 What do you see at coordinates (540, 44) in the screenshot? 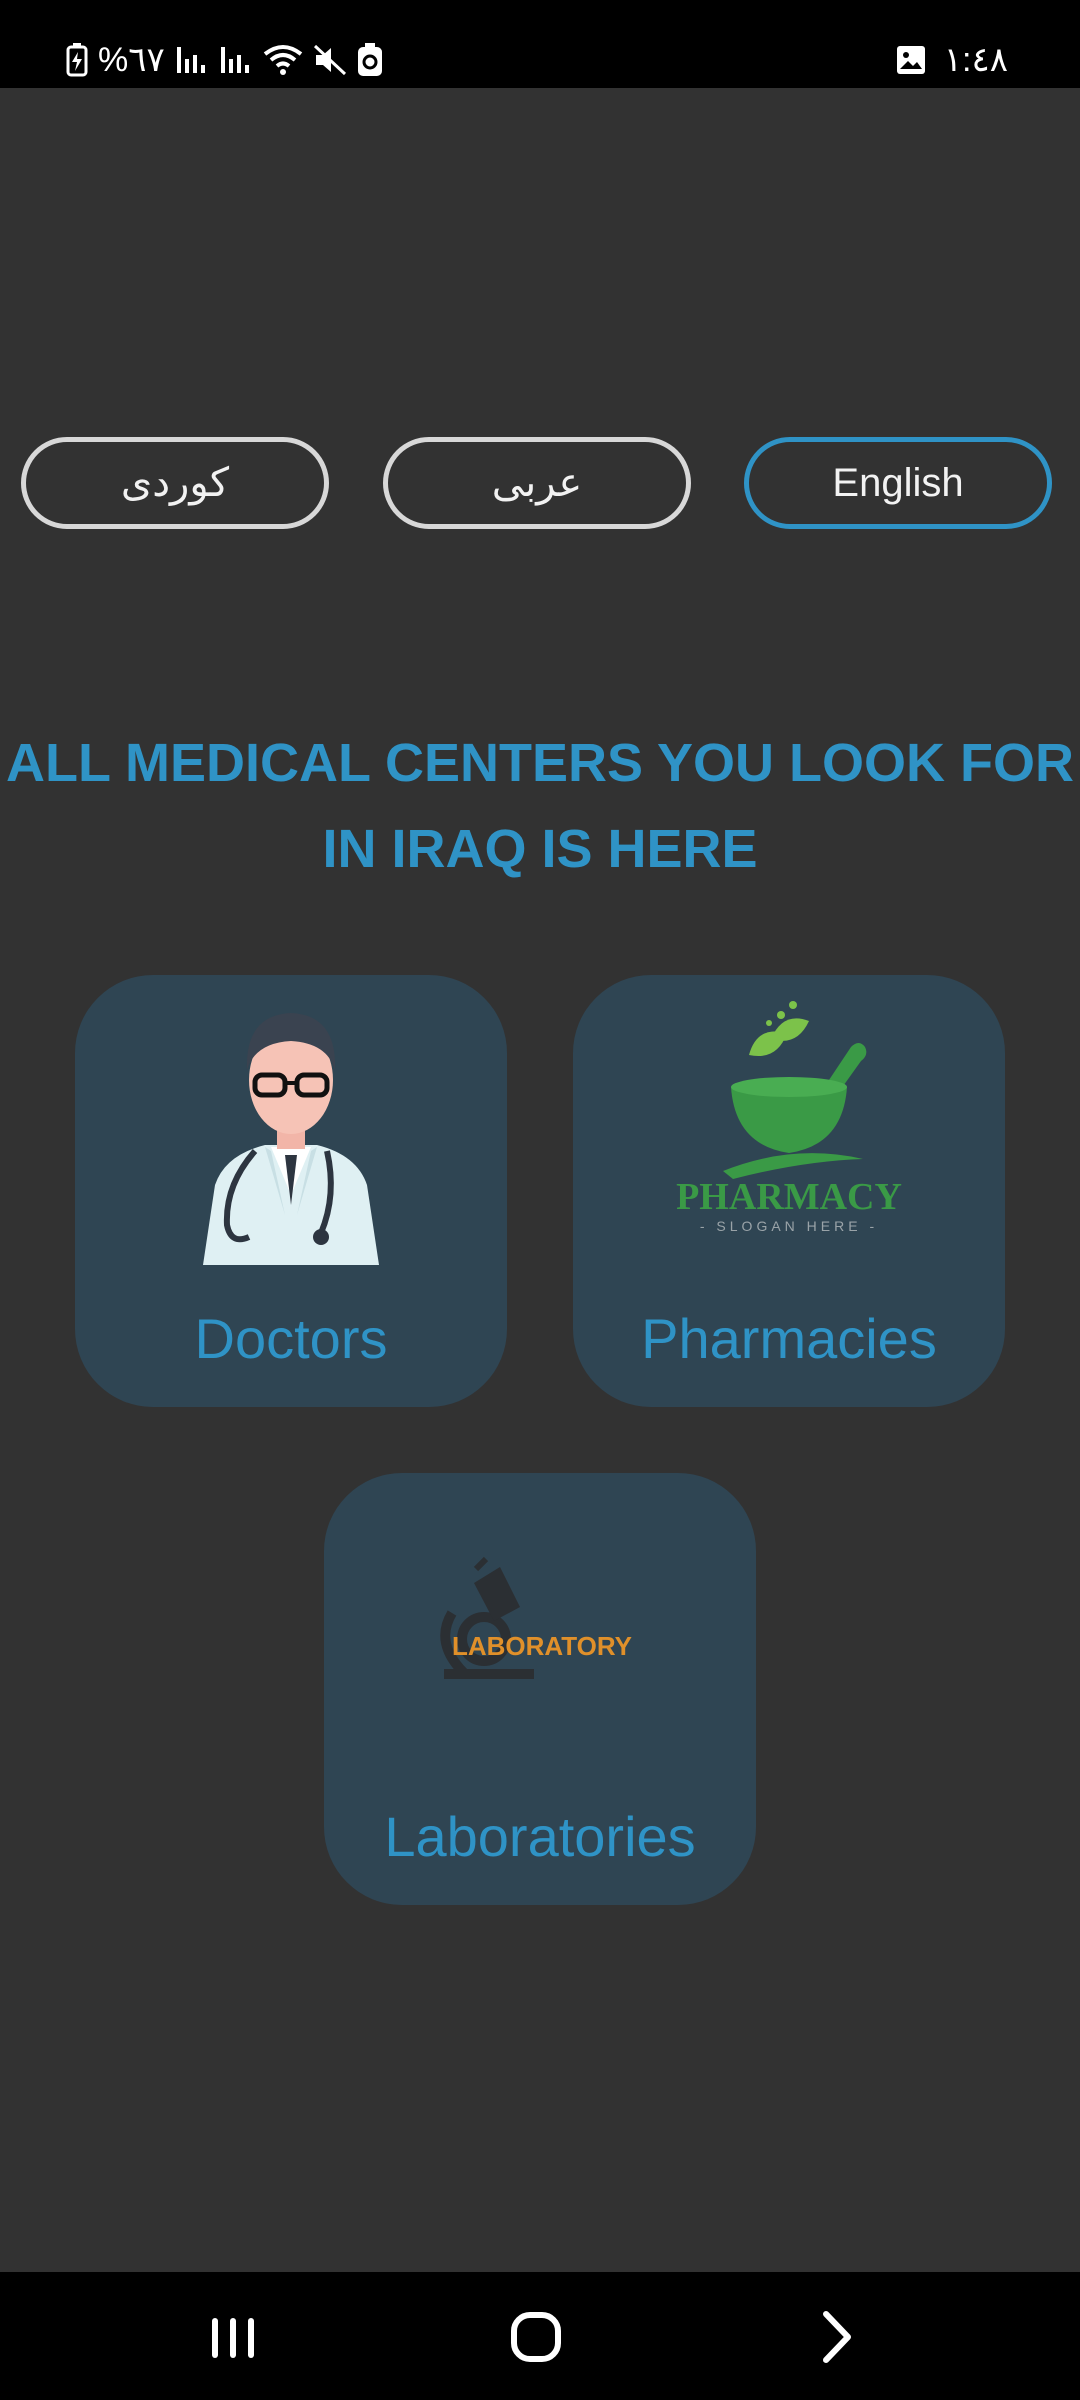
I see `status-bar: %٦٧ ١:٤٨` at bounding box center [540, 44].